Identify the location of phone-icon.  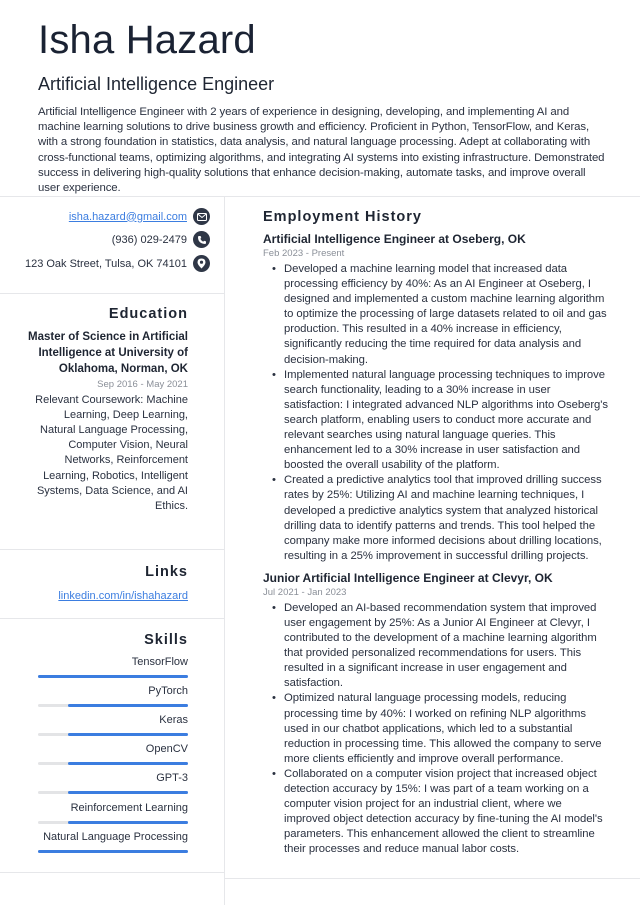
(201, 239).